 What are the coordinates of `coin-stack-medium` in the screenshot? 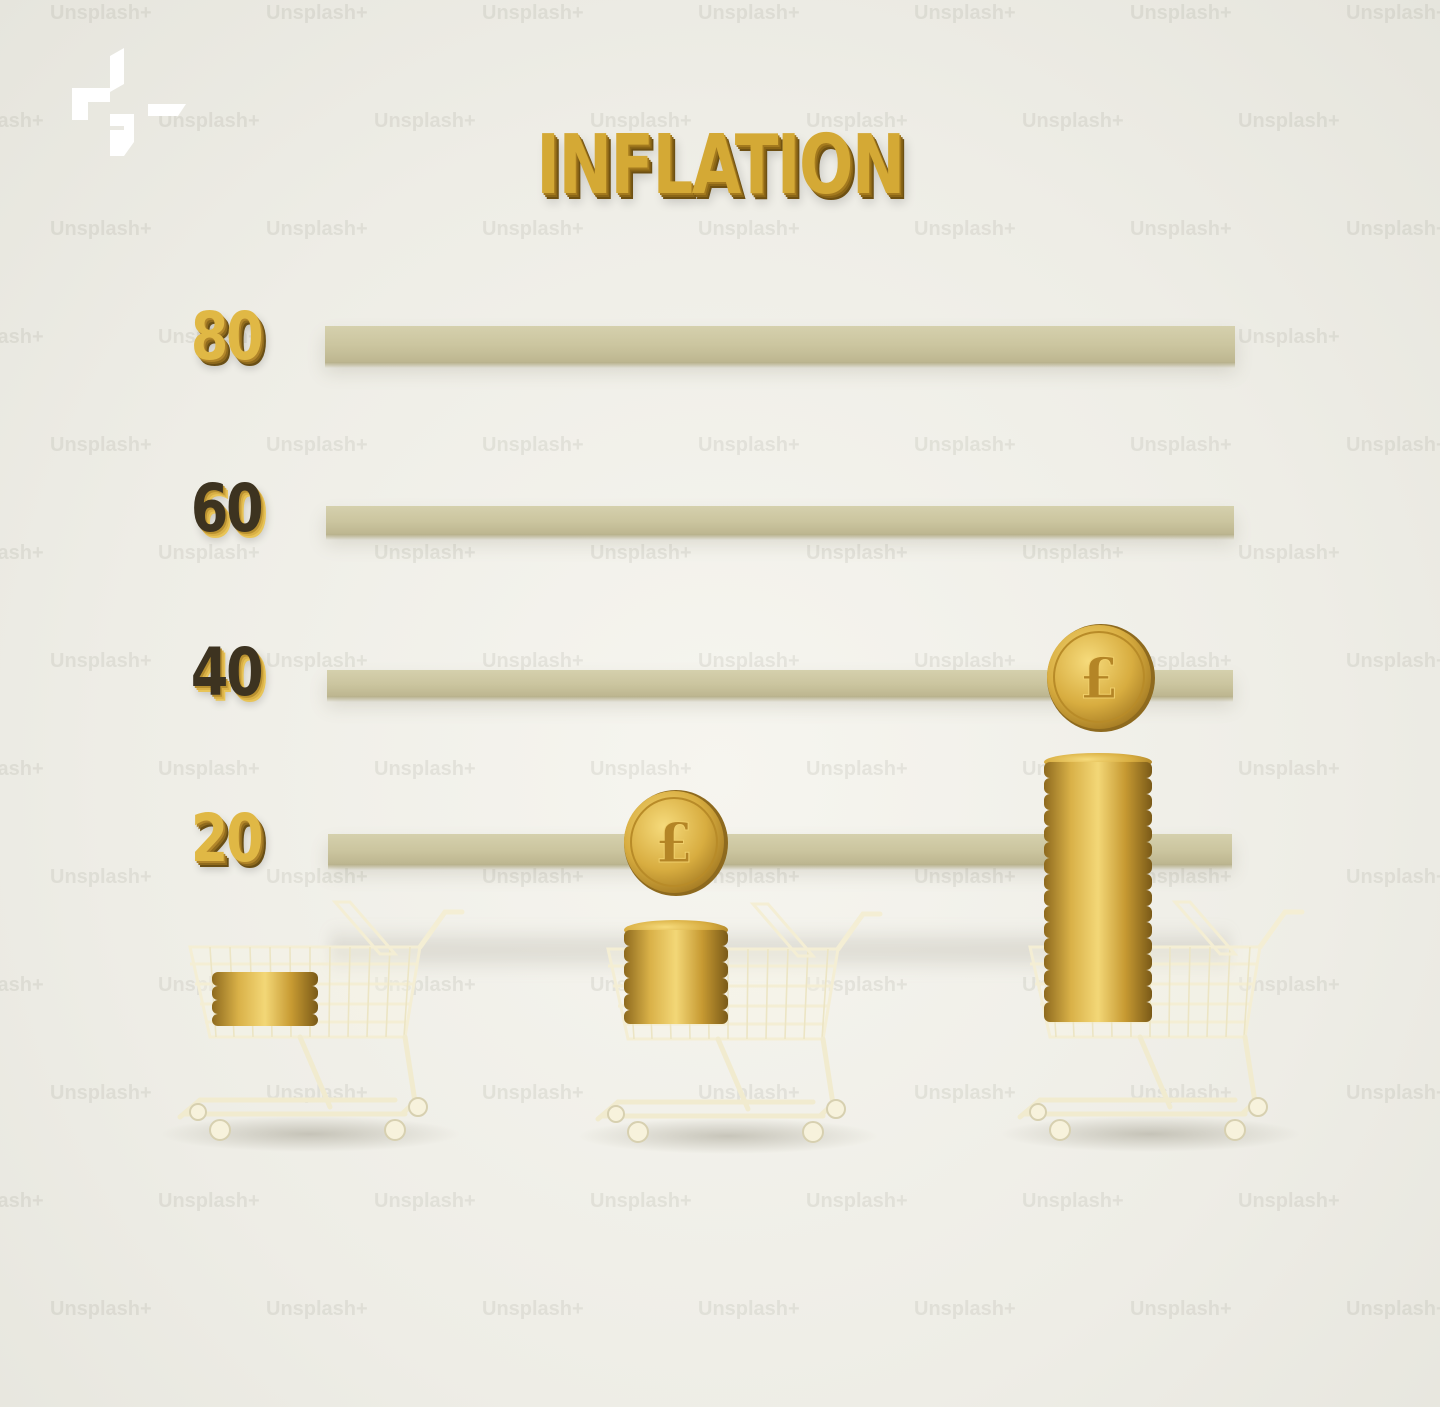 It's located at (676, 972).